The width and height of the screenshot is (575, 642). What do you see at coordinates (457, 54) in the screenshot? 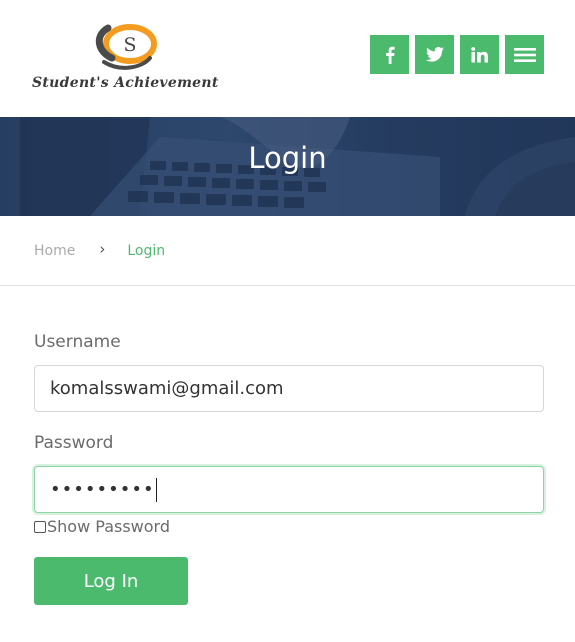
I see `social-links` at bounding box center [457, 54].